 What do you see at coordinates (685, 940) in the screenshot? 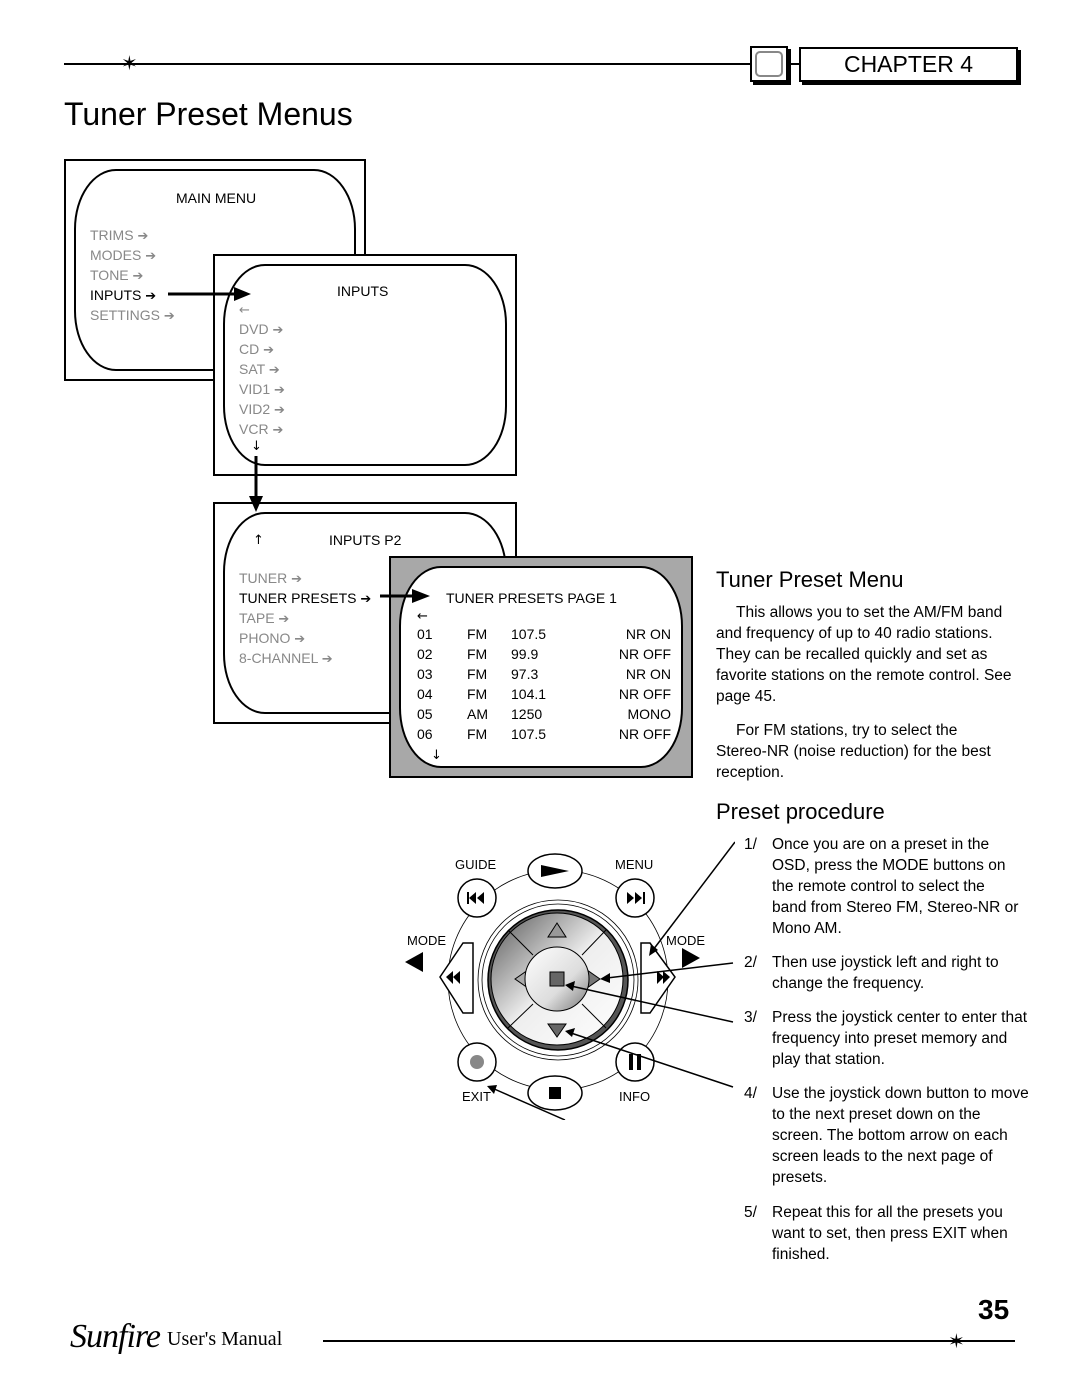
I see `mode-right-label: MODE` at bounding box center [685, 940].